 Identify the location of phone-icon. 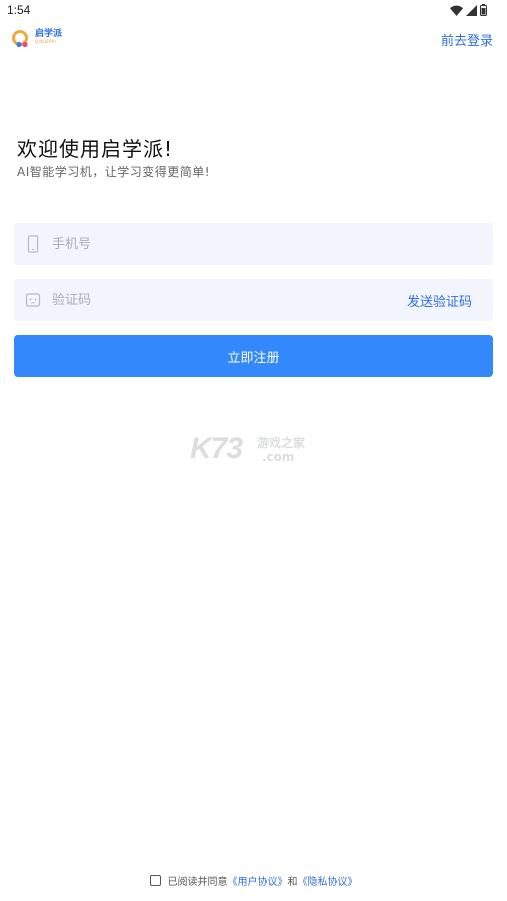
(33, 244).